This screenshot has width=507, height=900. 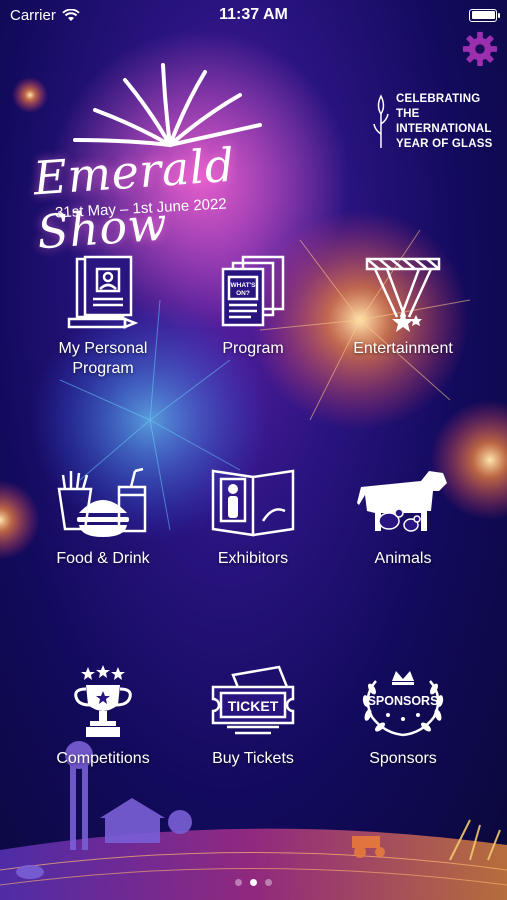 I want to click on competitions-icon, so click(x=103, y=701).